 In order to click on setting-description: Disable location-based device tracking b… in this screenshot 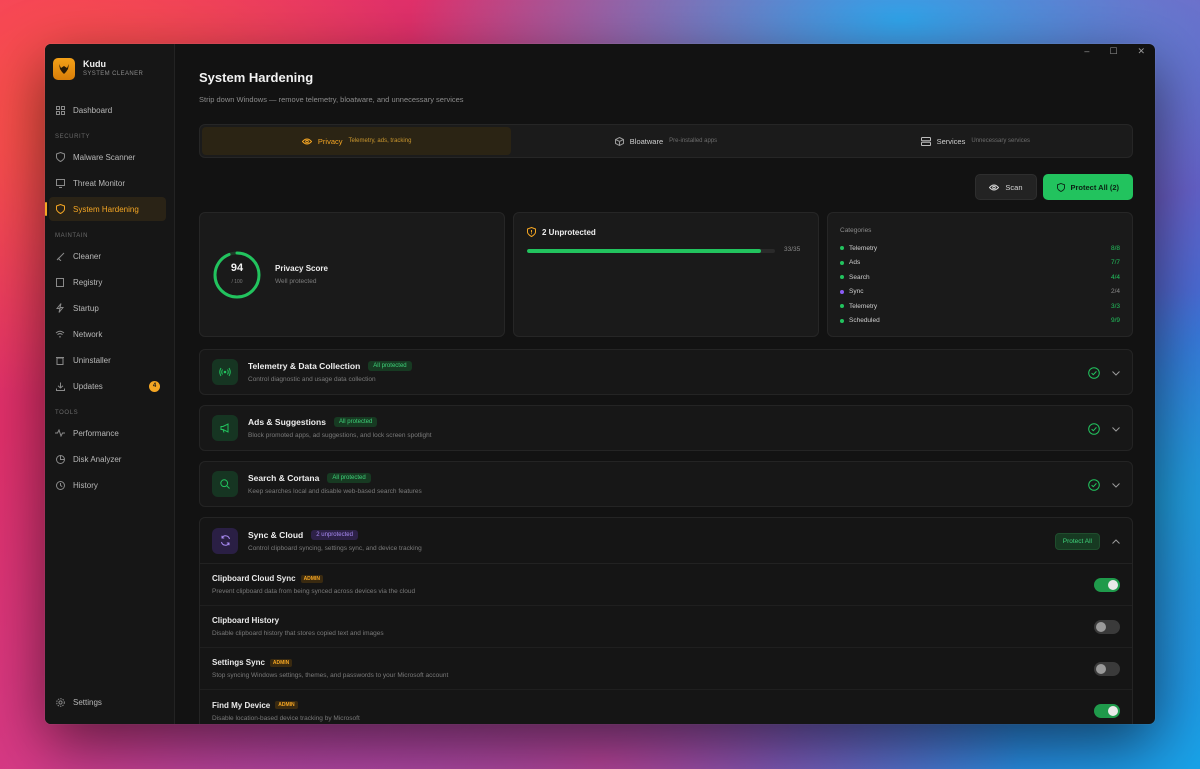, I will do `click(286, 718)`.